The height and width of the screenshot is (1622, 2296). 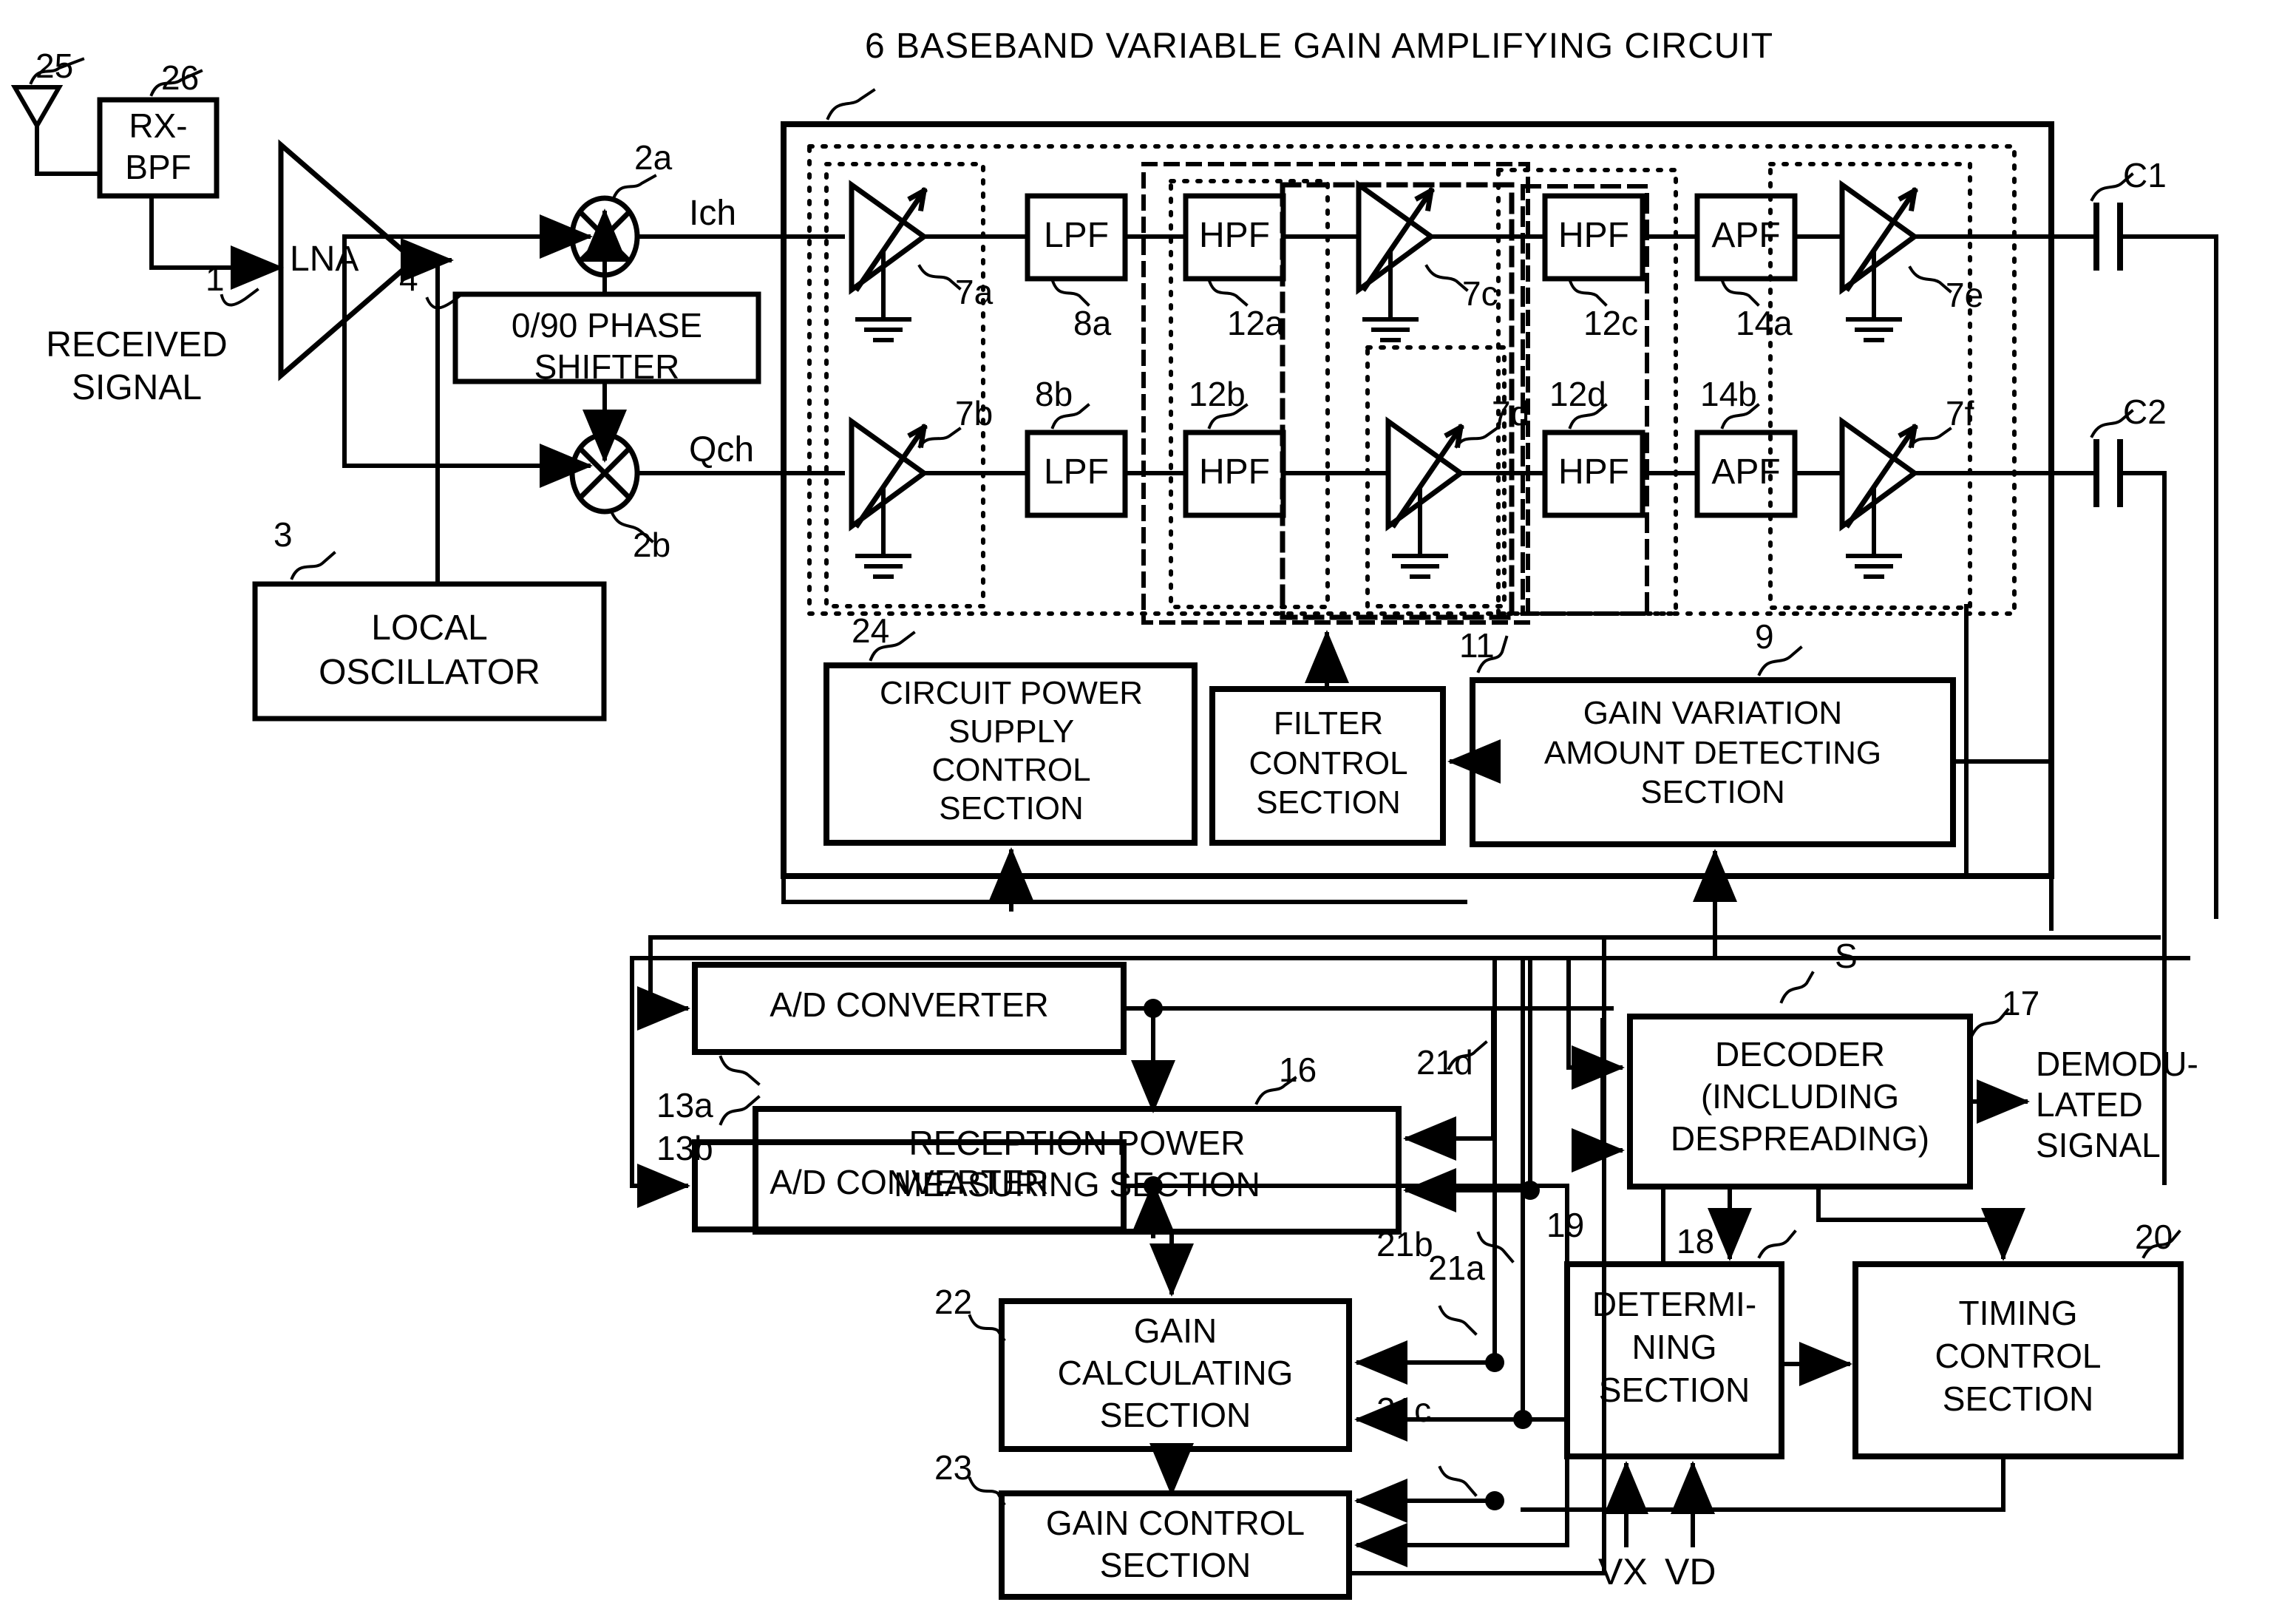 I want to click on ref-ad-b: 13b, so click(x=684, y=1148).